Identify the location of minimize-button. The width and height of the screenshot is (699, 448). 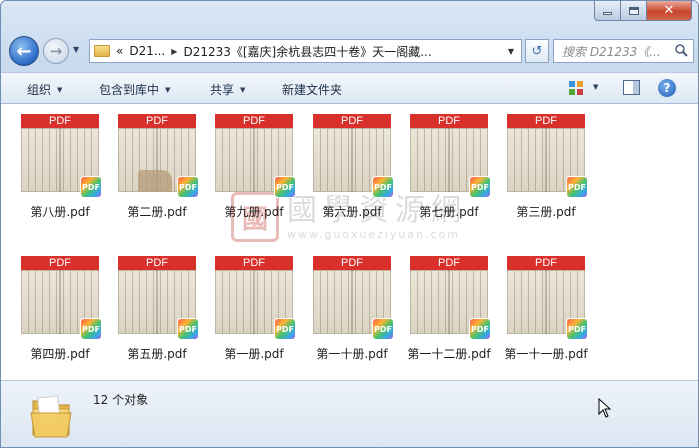
(607, 11).